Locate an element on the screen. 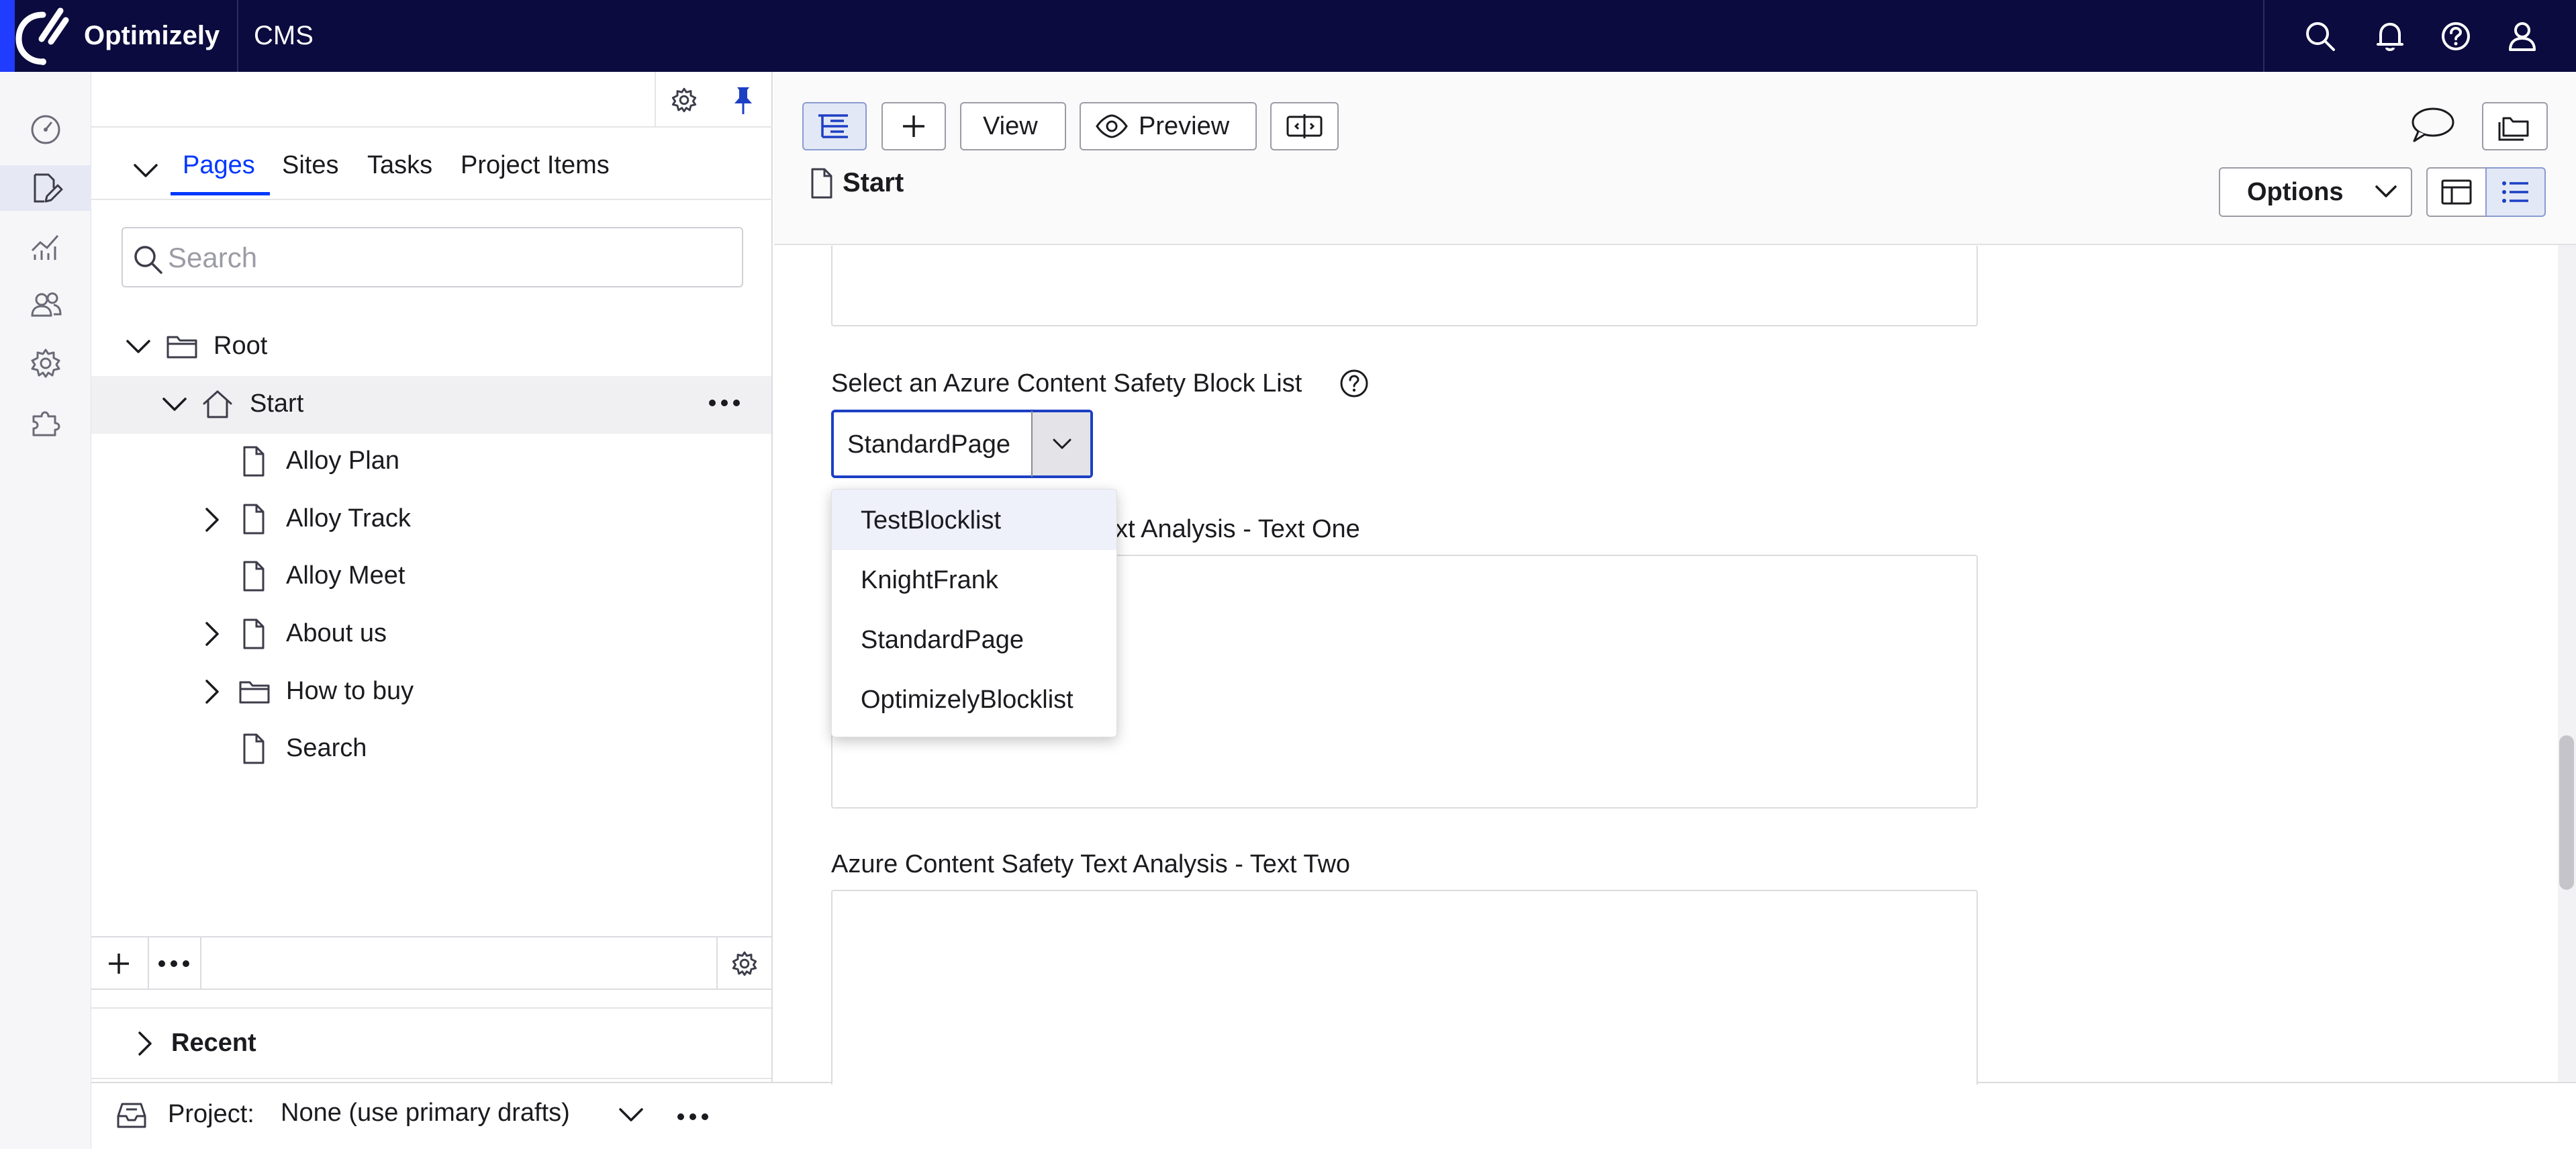  edit-icon is located at coordinates (46, 188).